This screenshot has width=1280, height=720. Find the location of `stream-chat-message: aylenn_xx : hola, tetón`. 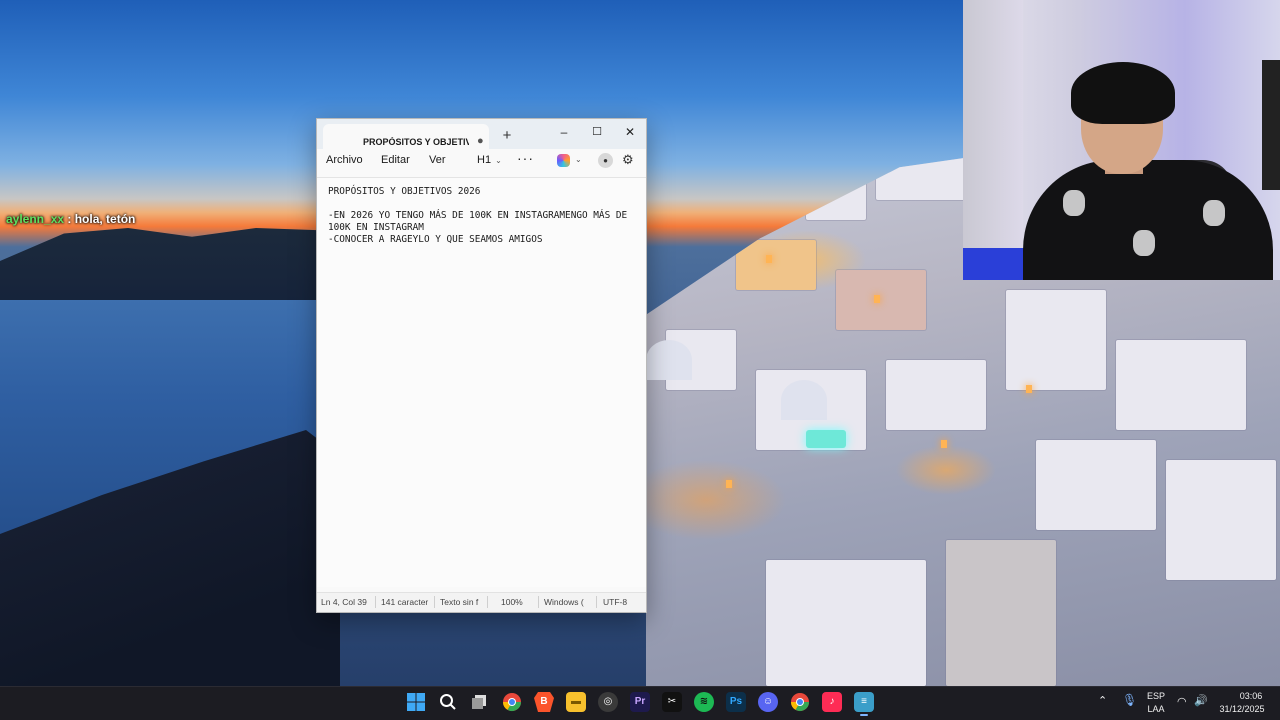

stream-chat-message: aylenn_xx : hola, tetón is located at coordinates (70, 219).